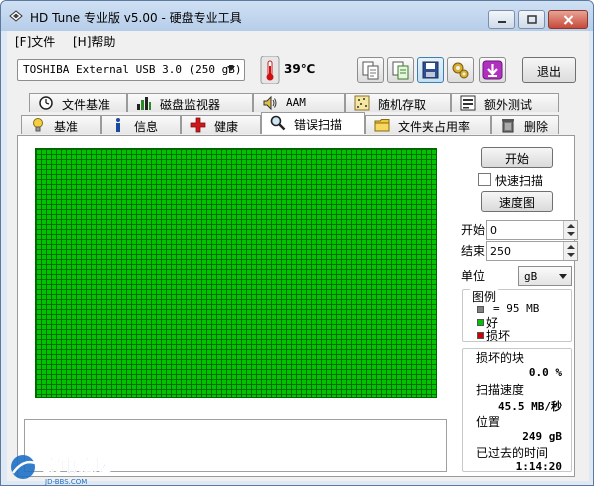 The image size is (594, 486). Describe the element at coordinates (480, 309) in the screenshot. I see `legend-swatch-block` at that location.